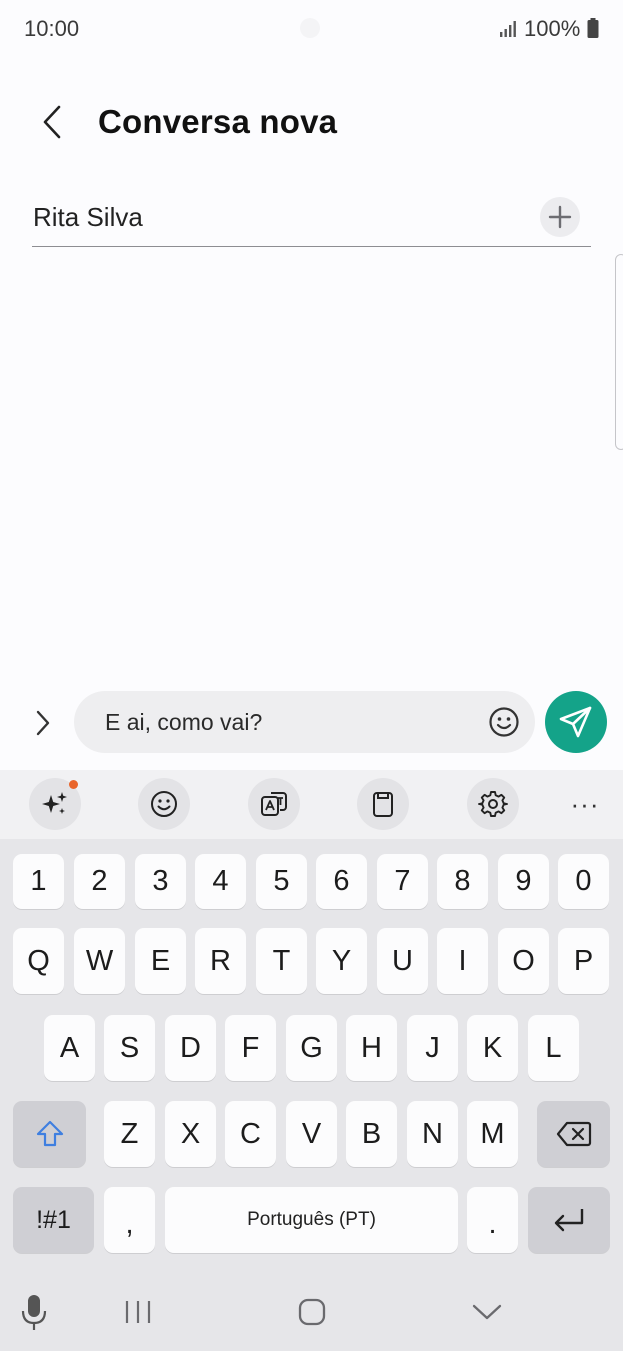  What do you see at coordinates (160, 961) in the screenshot?
I see `key-e: E` at bounding box center [160, 961].